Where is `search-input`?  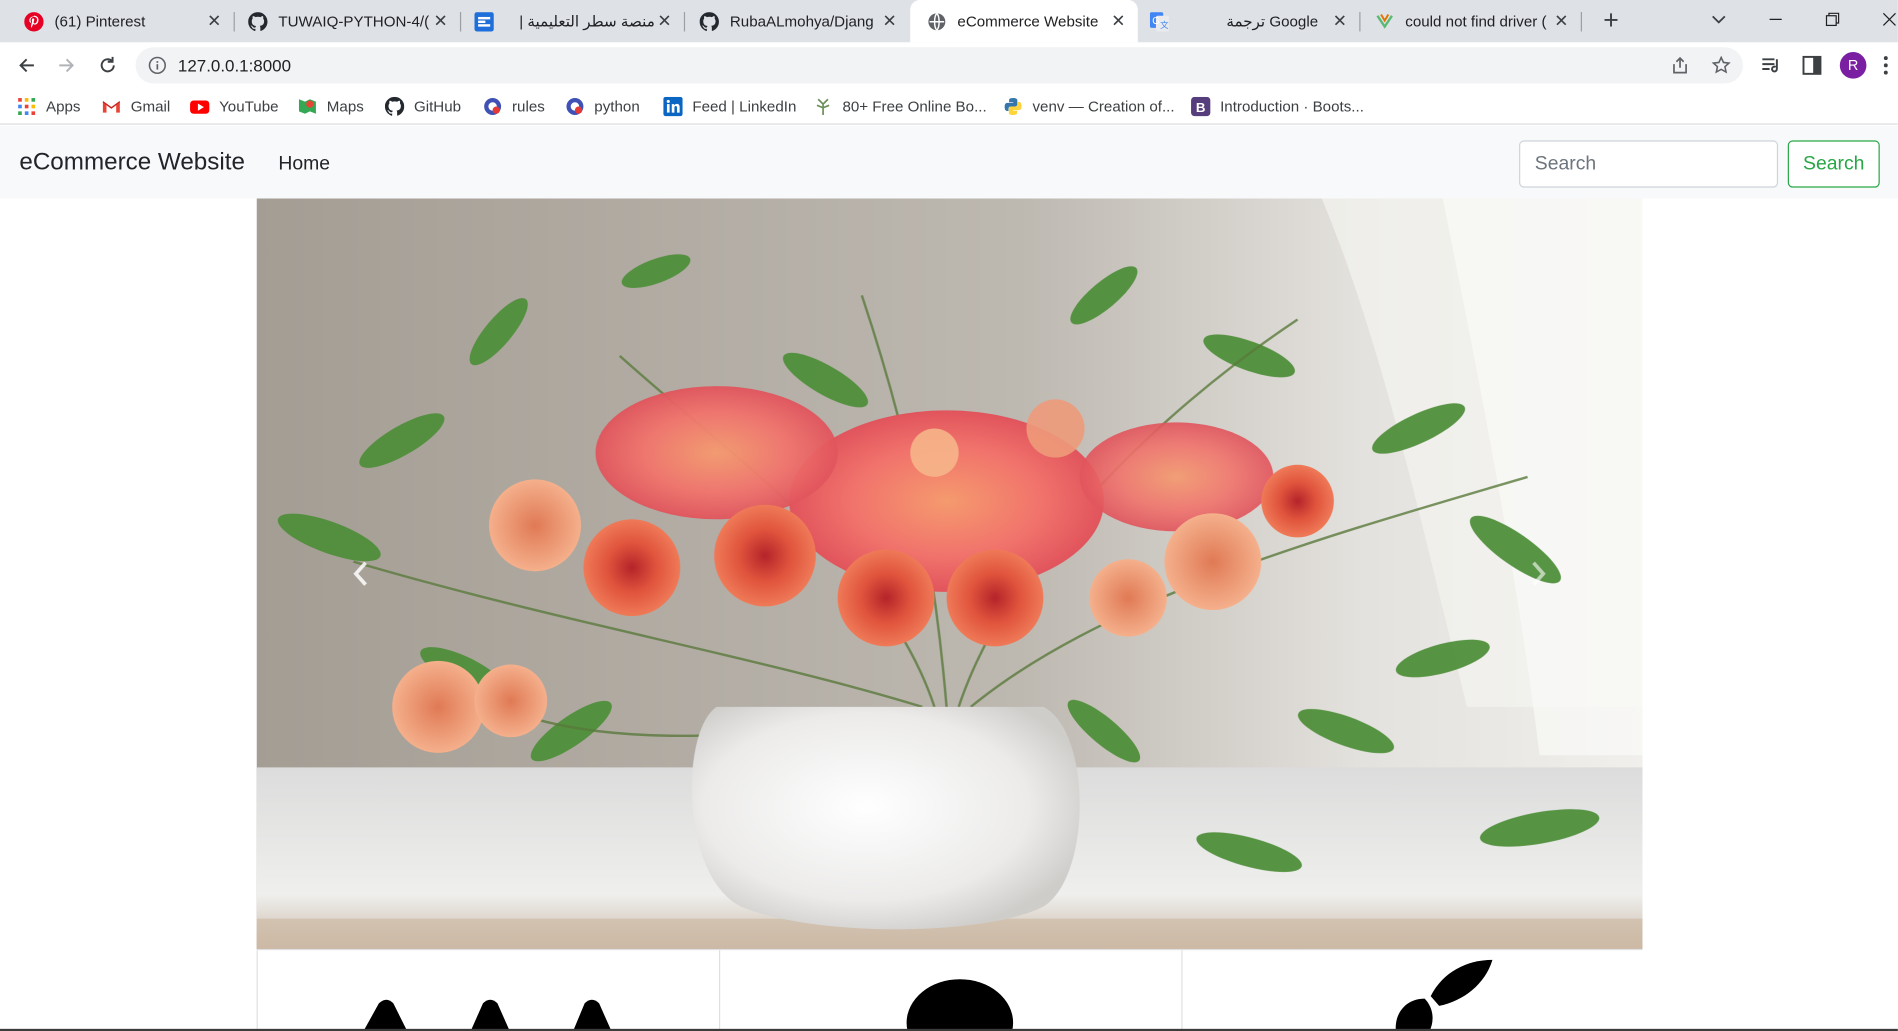 search-input is located at coordinates (1649, 164).